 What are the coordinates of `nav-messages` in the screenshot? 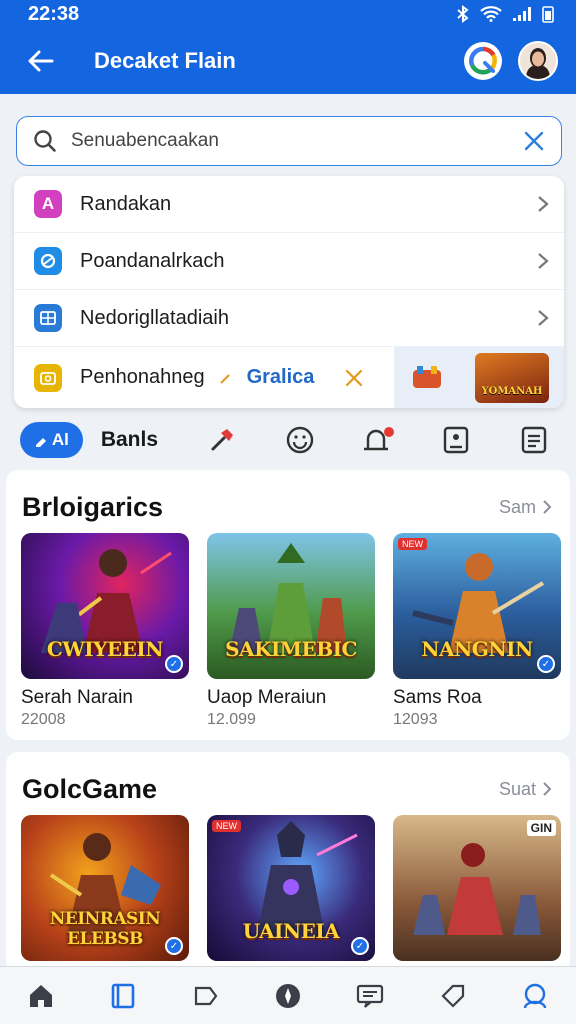 It's located at (370, 996).